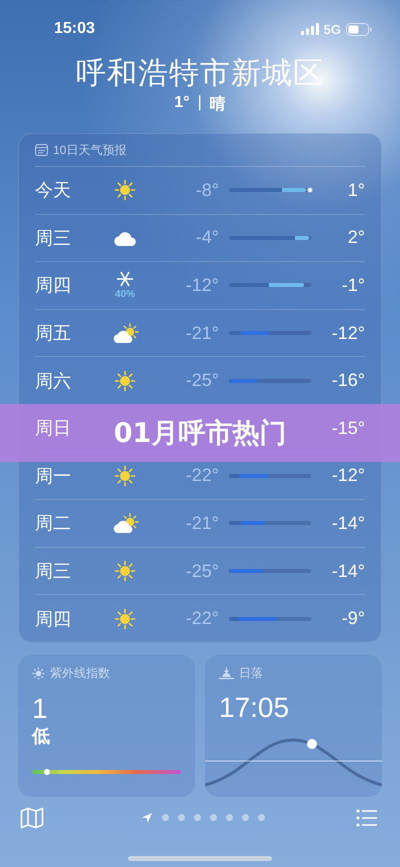 The width and height of the screenshot is (400, 867). Describe the element at coordinates (309, 29) in the screenshot. I see `signal-icon` at that location.